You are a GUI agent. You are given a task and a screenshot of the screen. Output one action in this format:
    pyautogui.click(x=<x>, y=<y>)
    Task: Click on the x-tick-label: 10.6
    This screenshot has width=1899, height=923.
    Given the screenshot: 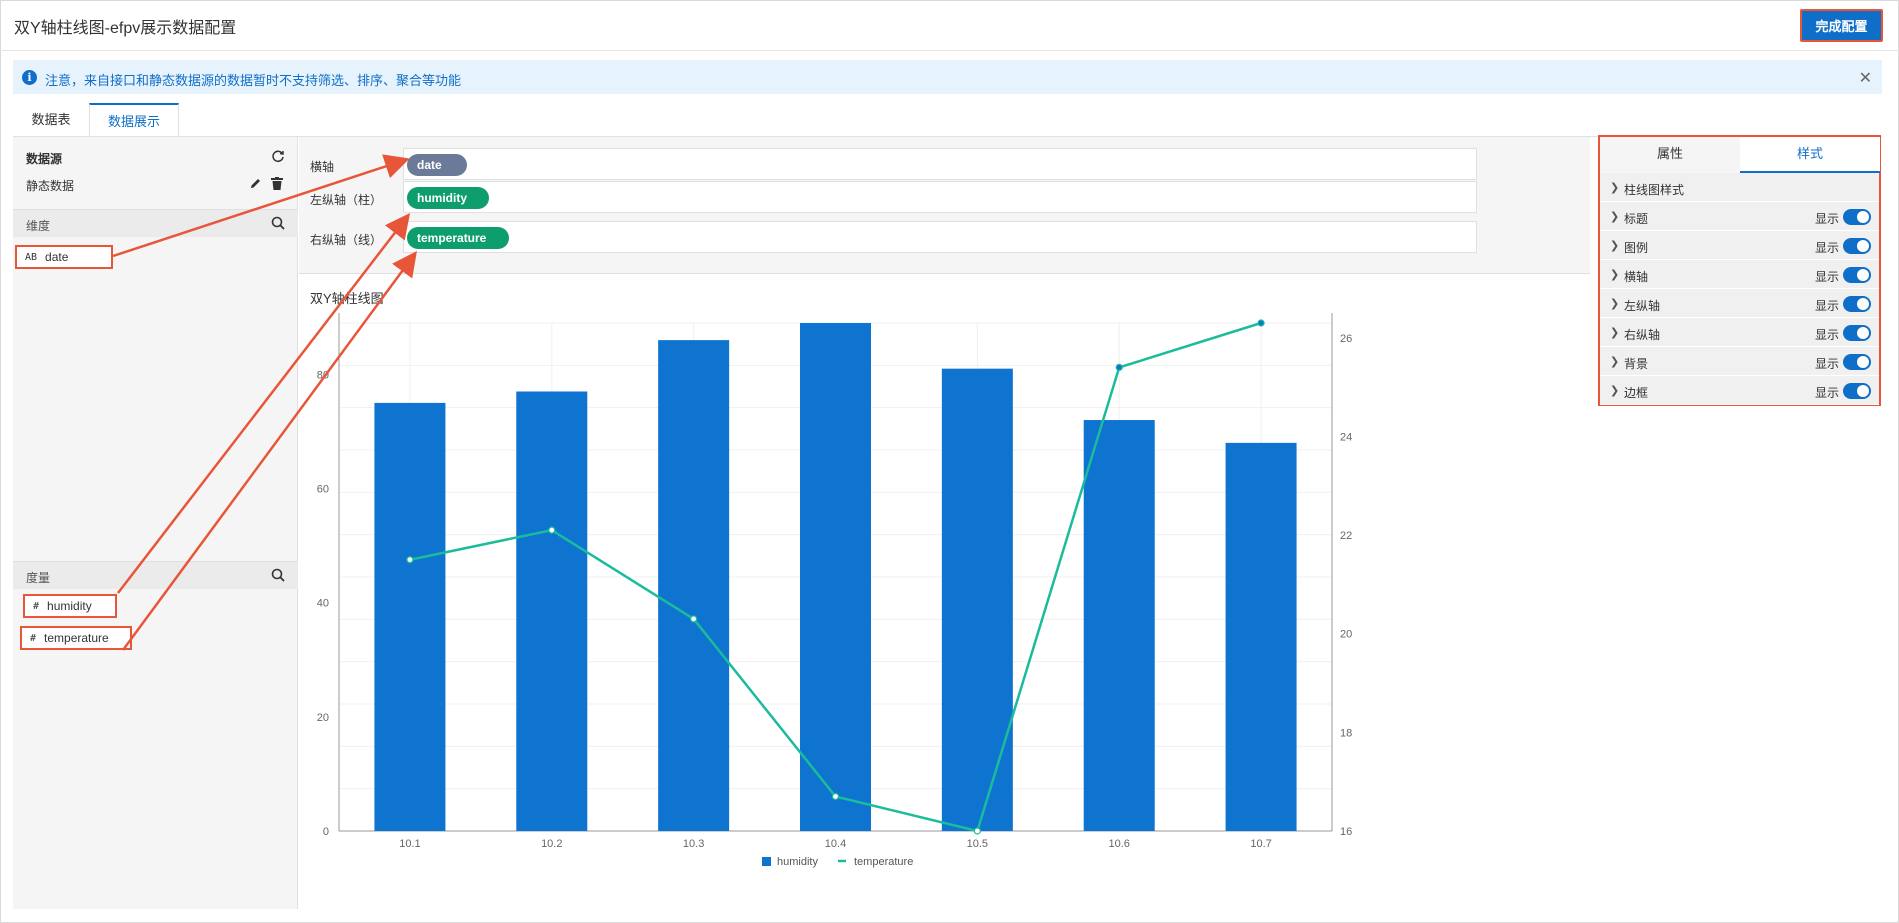 What is the action you would take?
    pyautogui.click(x=1119, y=844)
    